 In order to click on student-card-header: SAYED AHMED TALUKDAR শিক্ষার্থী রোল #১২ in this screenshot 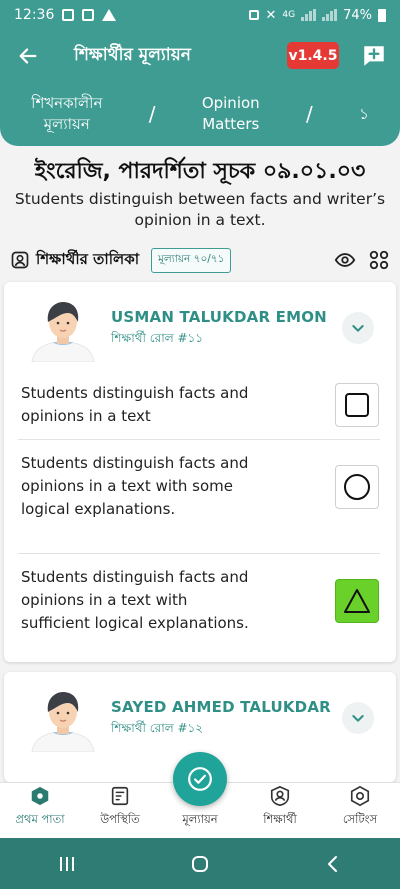, I will do `click(200, 717)`.